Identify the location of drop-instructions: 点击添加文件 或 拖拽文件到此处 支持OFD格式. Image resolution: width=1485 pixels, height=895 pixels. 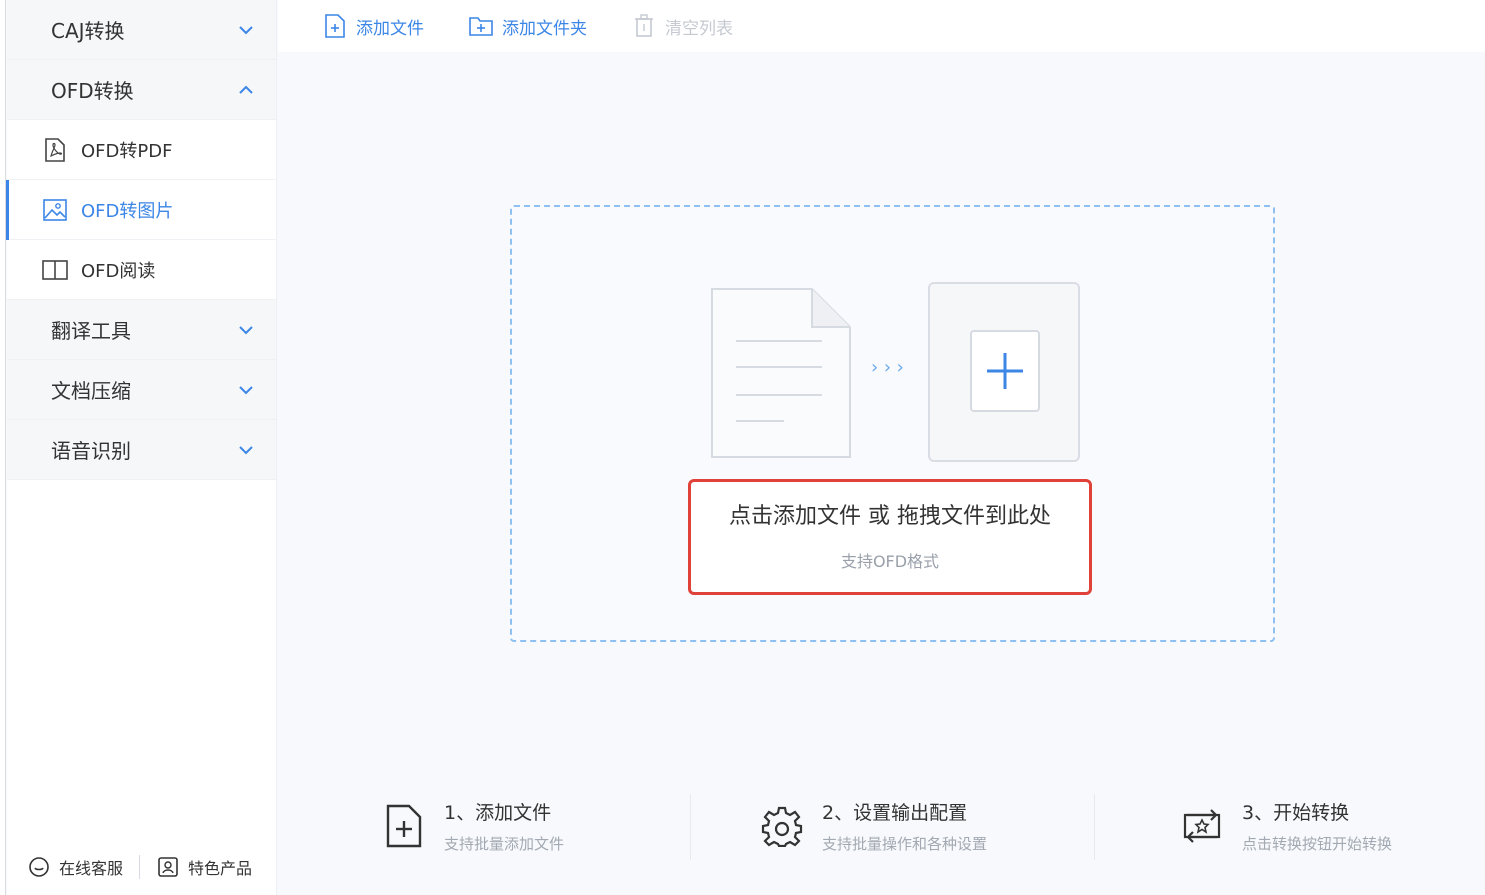
(890, 537).